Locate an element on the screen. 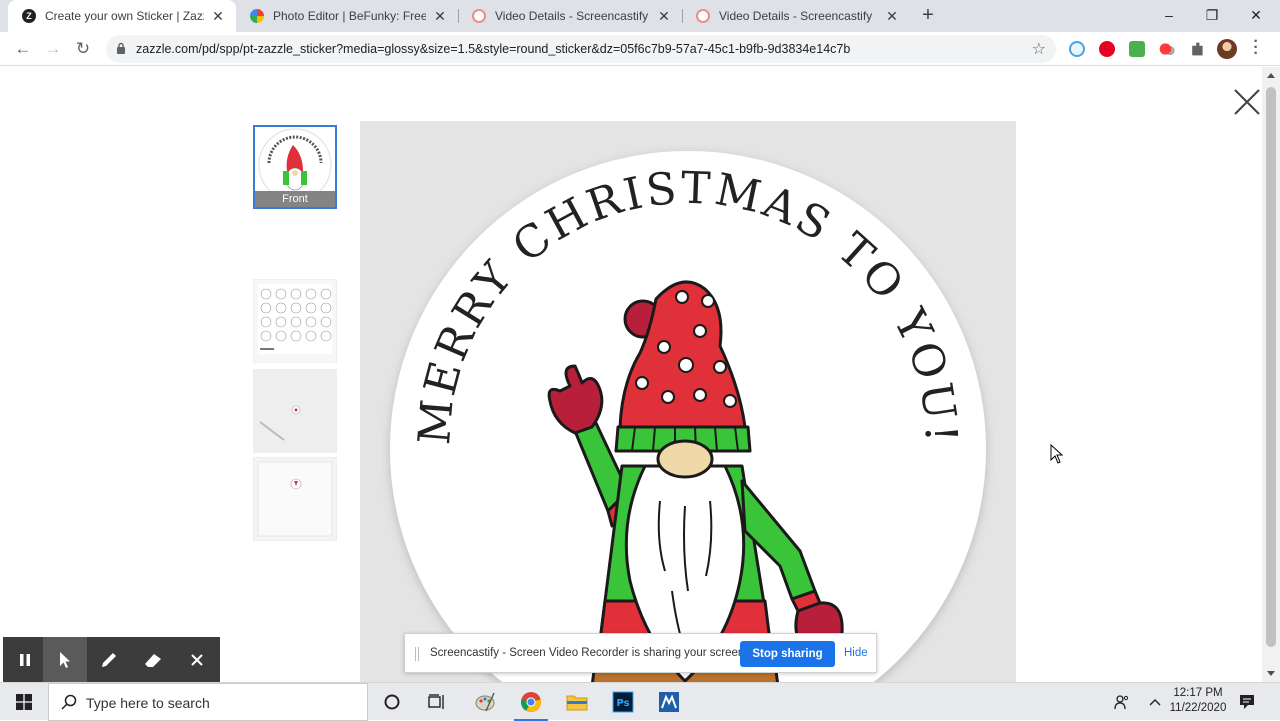  back-arrow-icon: ← is located at coordinates (23, 49).